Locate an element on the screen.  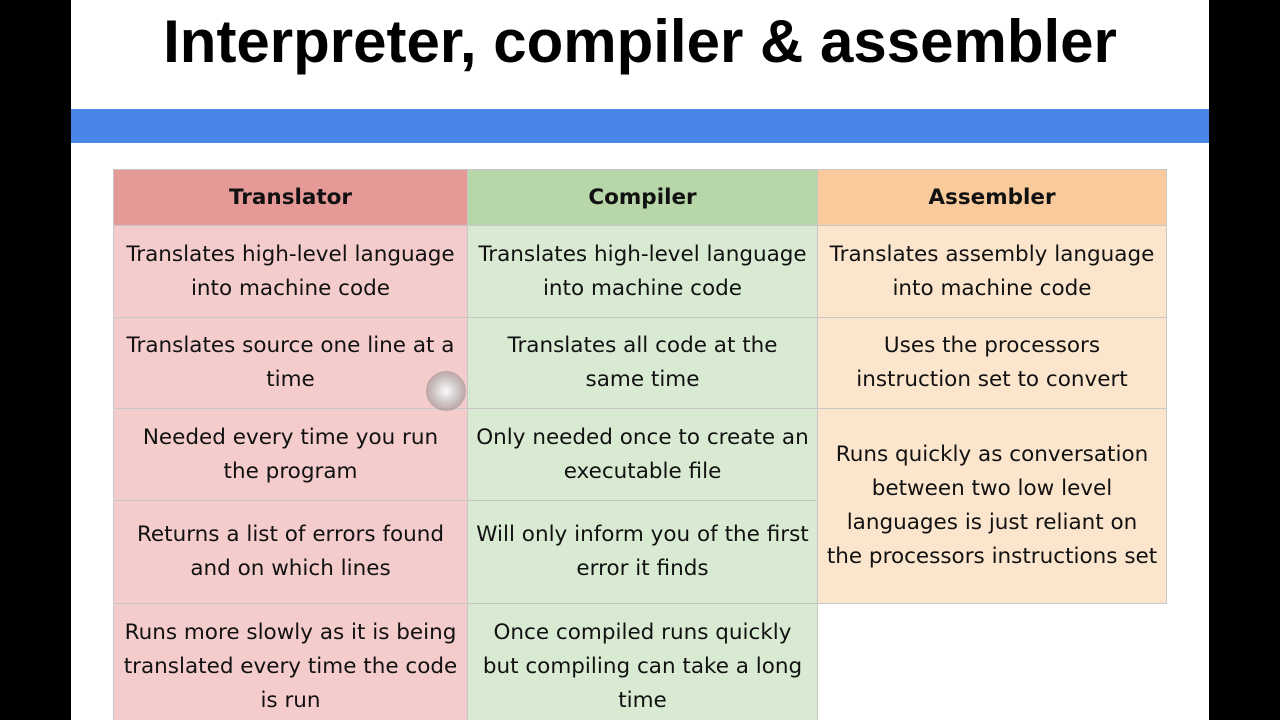
mouse-cursor-highlight is located at coordinates (446, 391).